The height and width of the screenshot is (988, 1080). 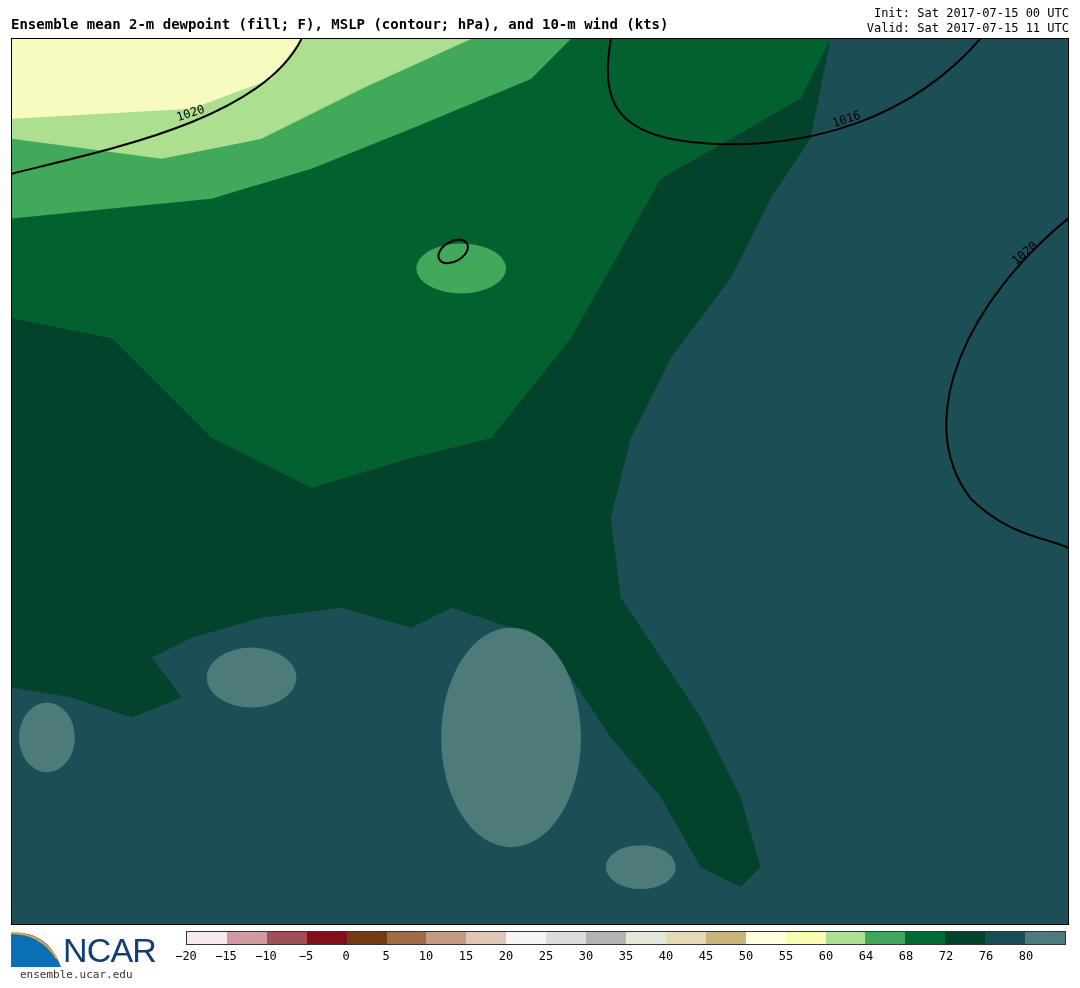 I want to click on colorbar-label: 68, so click(x=906, y=956).